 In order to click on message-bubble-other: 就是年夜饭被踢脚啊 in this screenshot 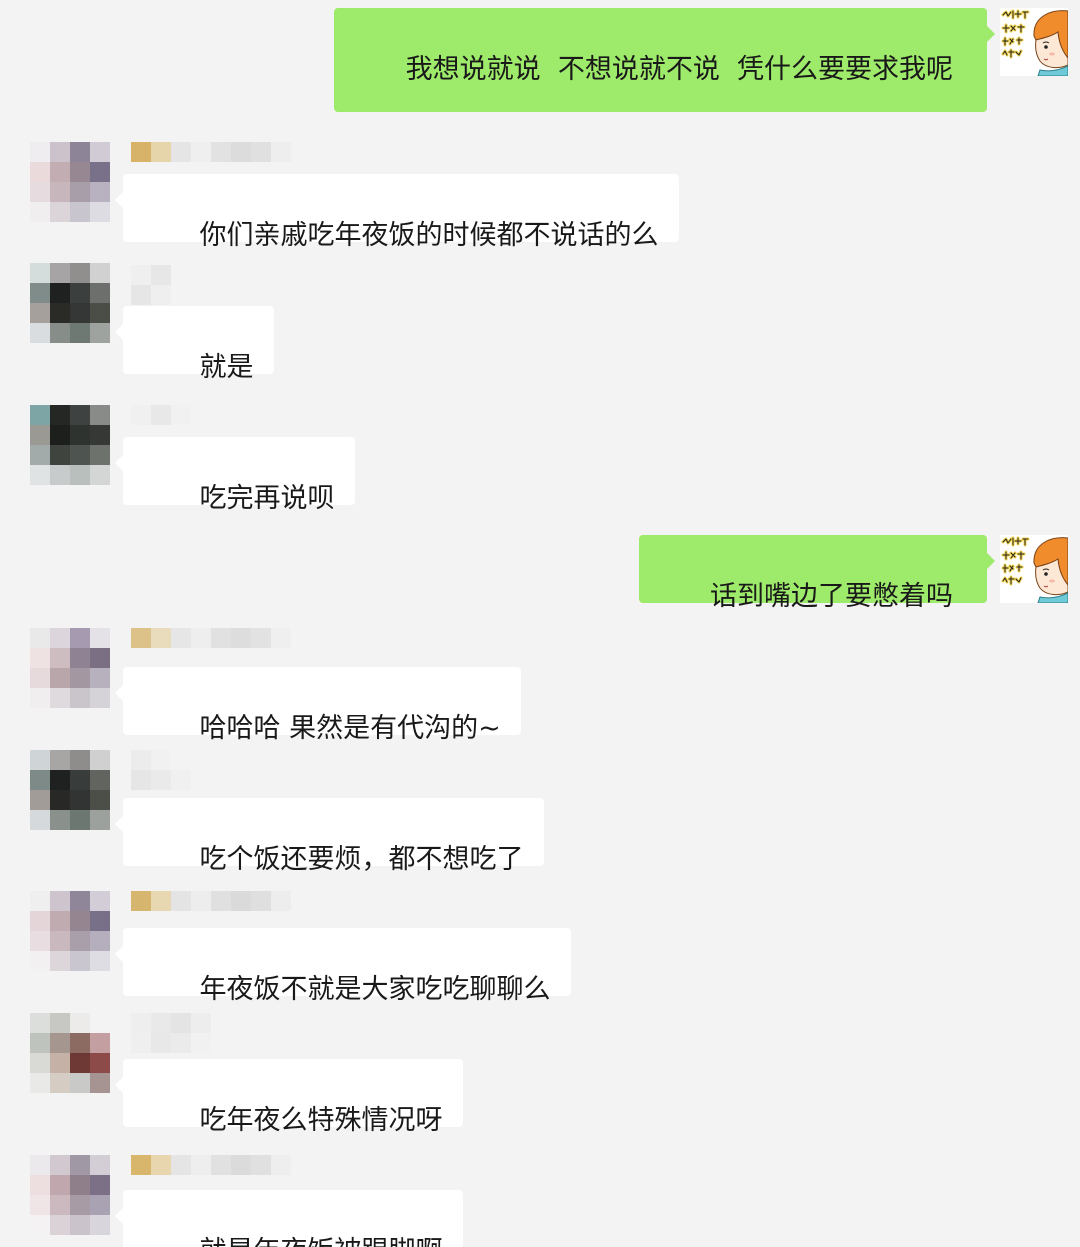, I will do `click(289, 1218)`.